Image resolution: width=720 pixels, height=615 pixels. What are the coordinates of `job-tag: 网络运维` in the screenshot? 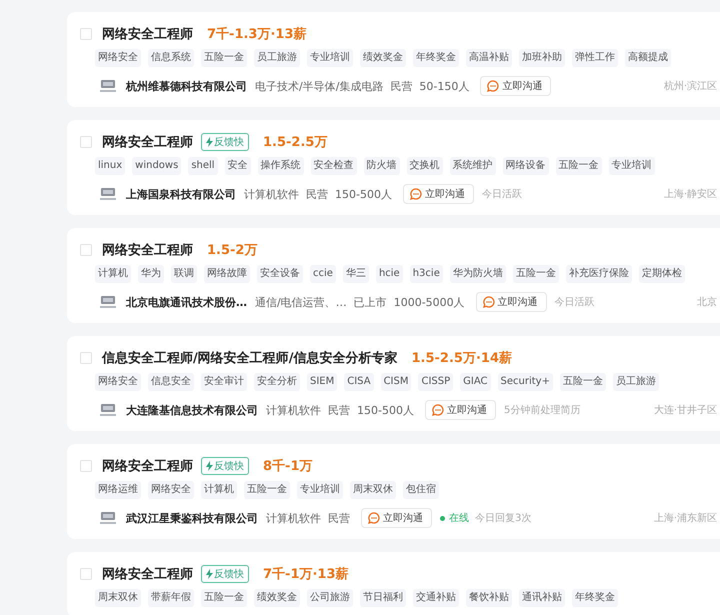 It's located at (118, 490).